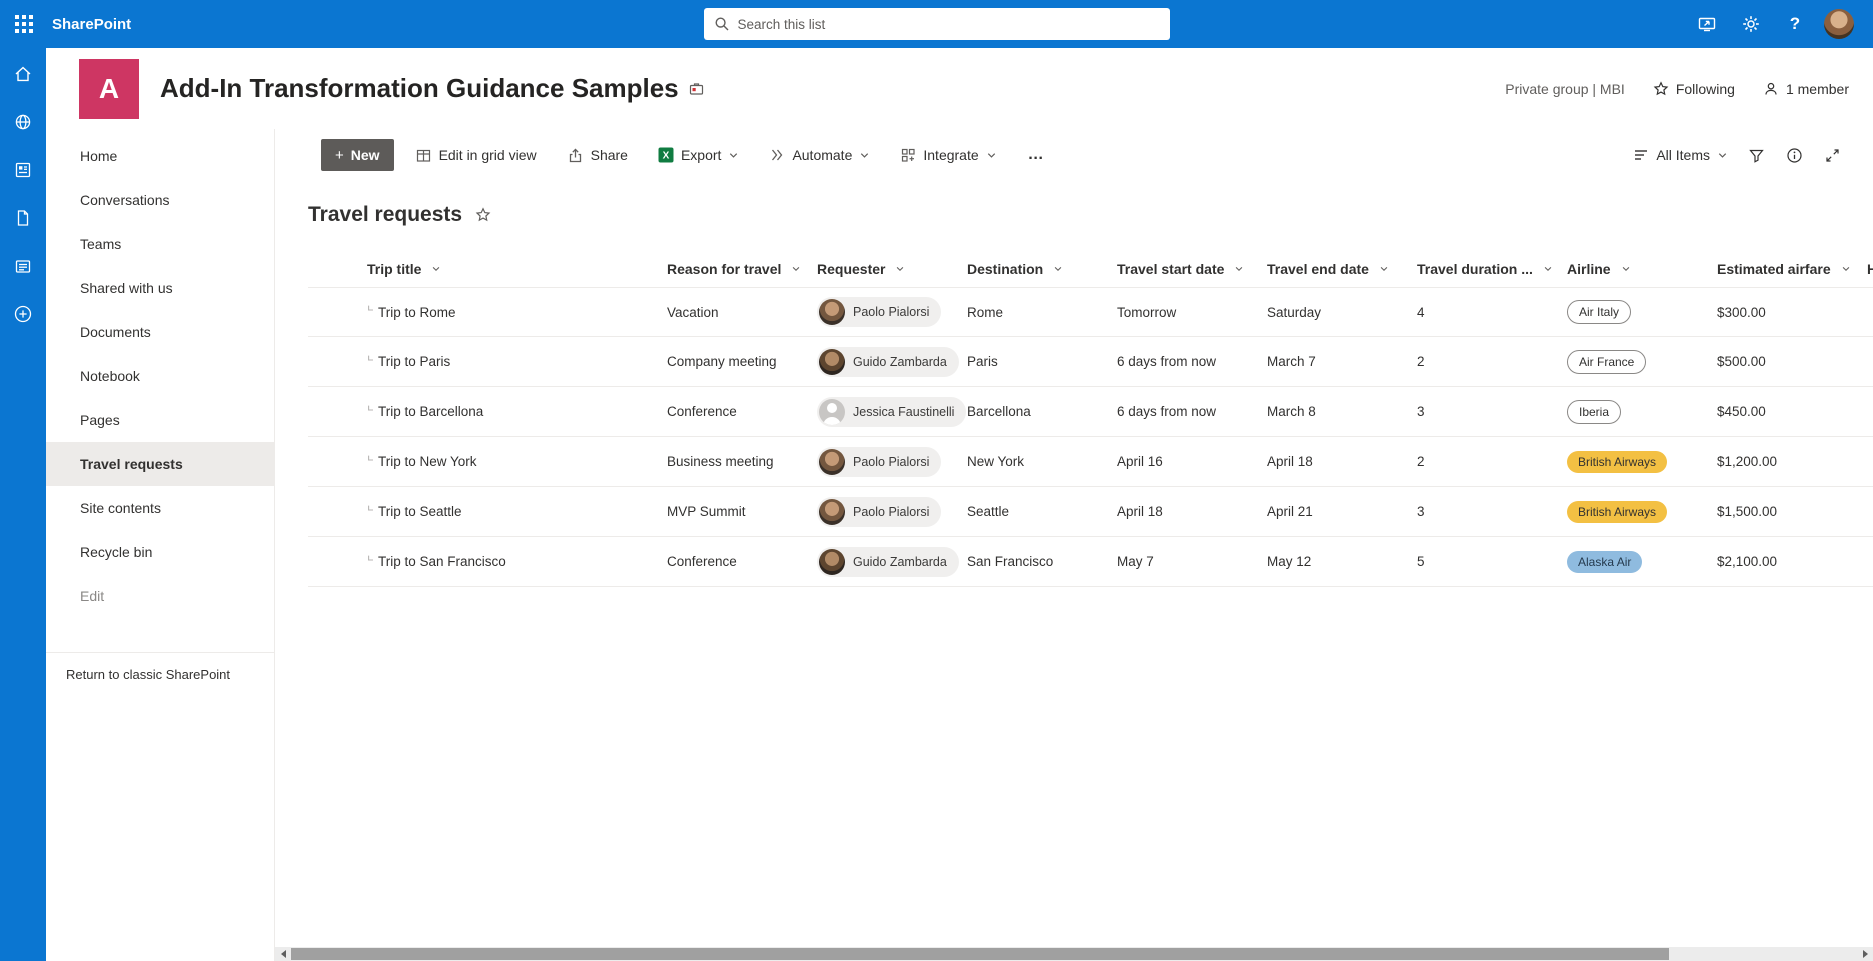 This screenshot has height=961, width=1873. I want to click on requester-name: Paolo Pialorsi, so click(891, 461).